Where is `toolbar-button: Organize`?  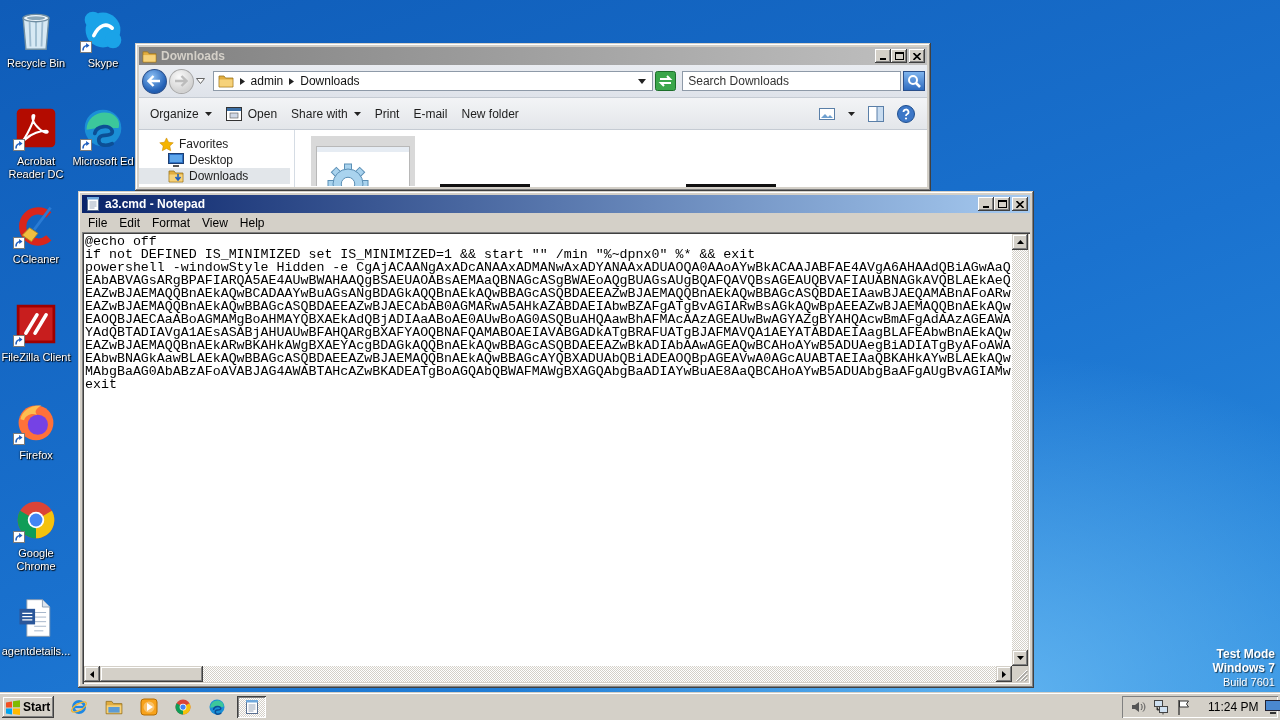 toolbar-button: Organize is located at coordinates (181, 113).